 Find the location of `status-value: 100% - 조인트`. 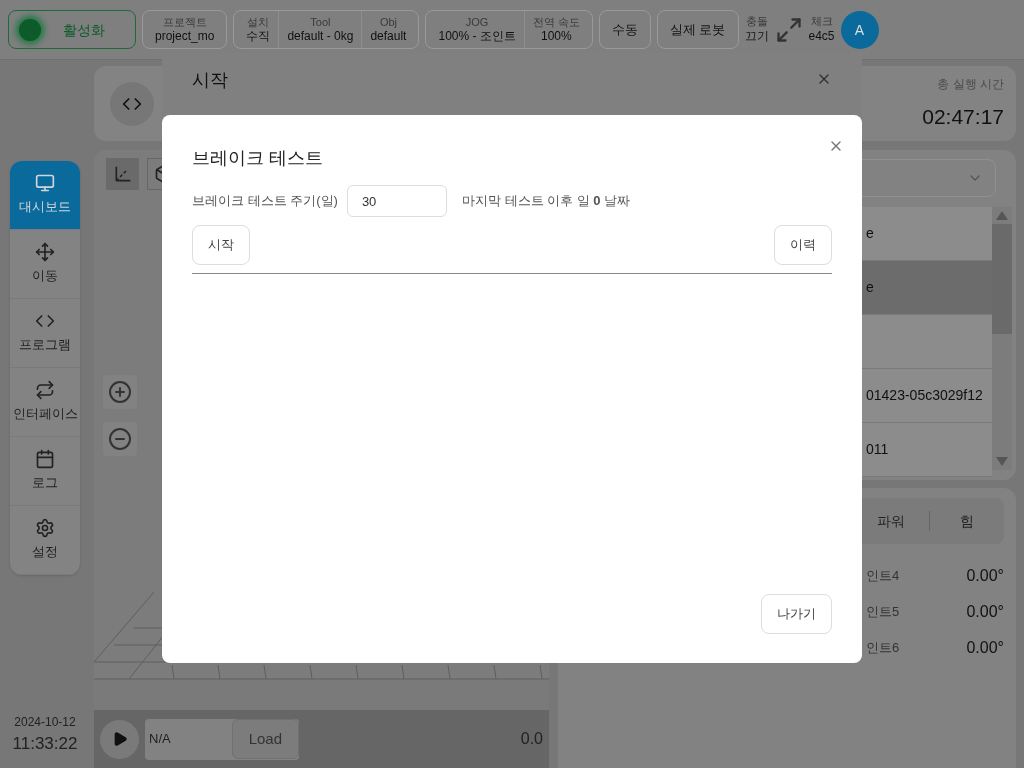

status-value: 100% - 조인트 is located at coordinates (477, 35).